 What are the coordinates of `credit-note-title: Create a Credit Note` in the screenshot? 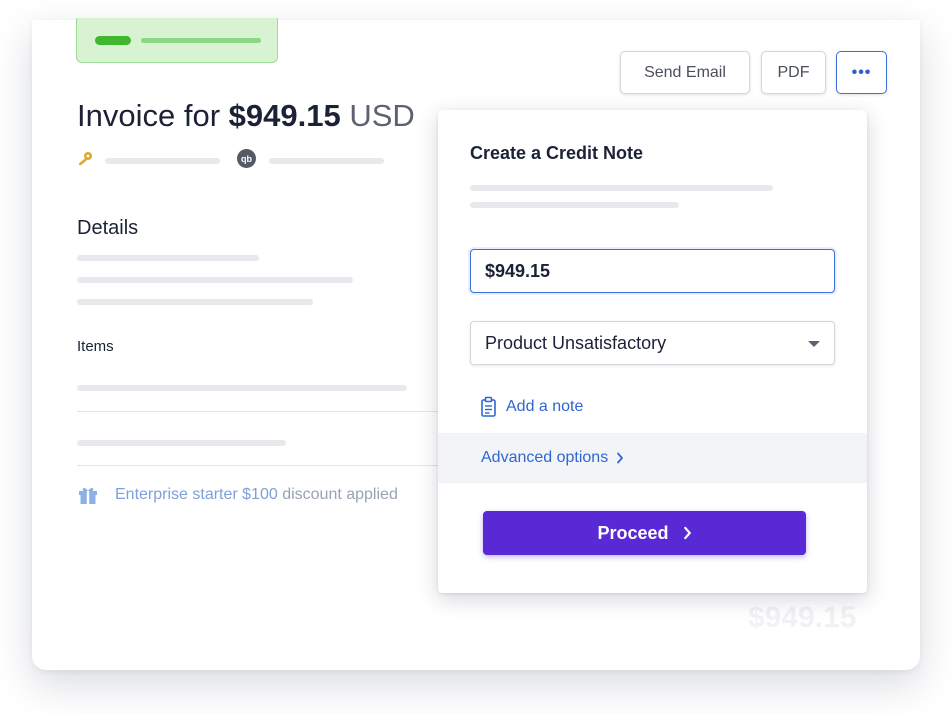 It's located at (557, 153).